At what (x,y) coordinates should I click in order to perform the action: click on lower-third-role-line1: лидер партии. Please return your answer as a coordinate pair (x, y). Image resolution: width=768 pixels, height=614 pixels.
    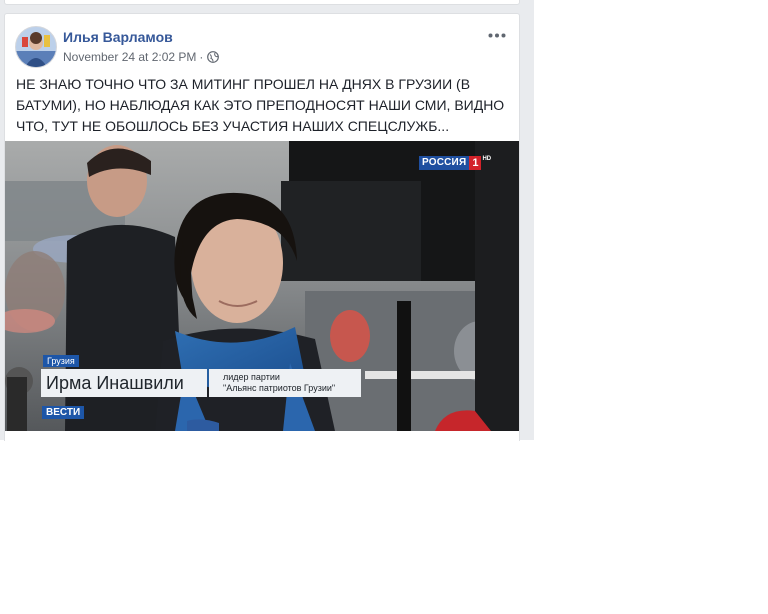
    Looking at the image, I should click on (251, 377).